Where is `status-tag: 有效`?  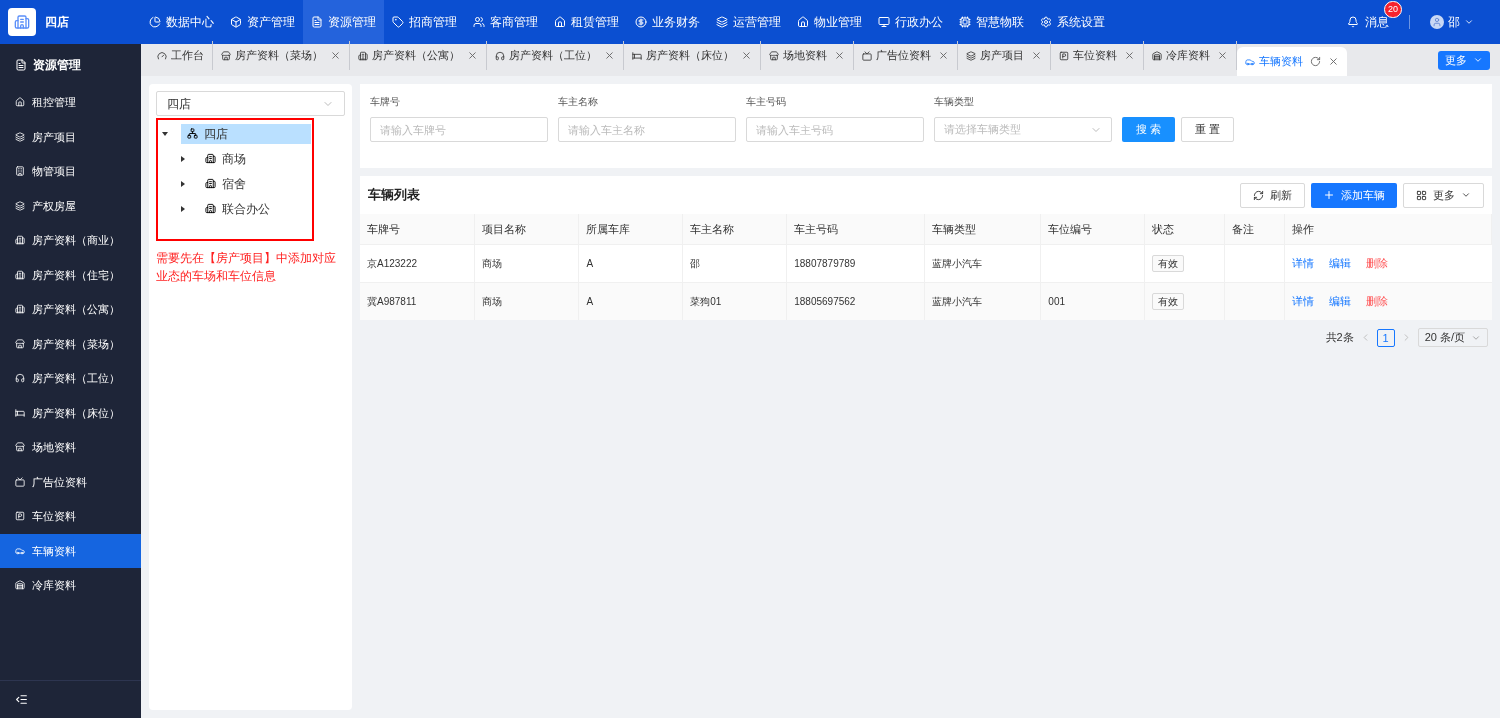
status-tag: 有效 is located at coordinates (1168, 301).